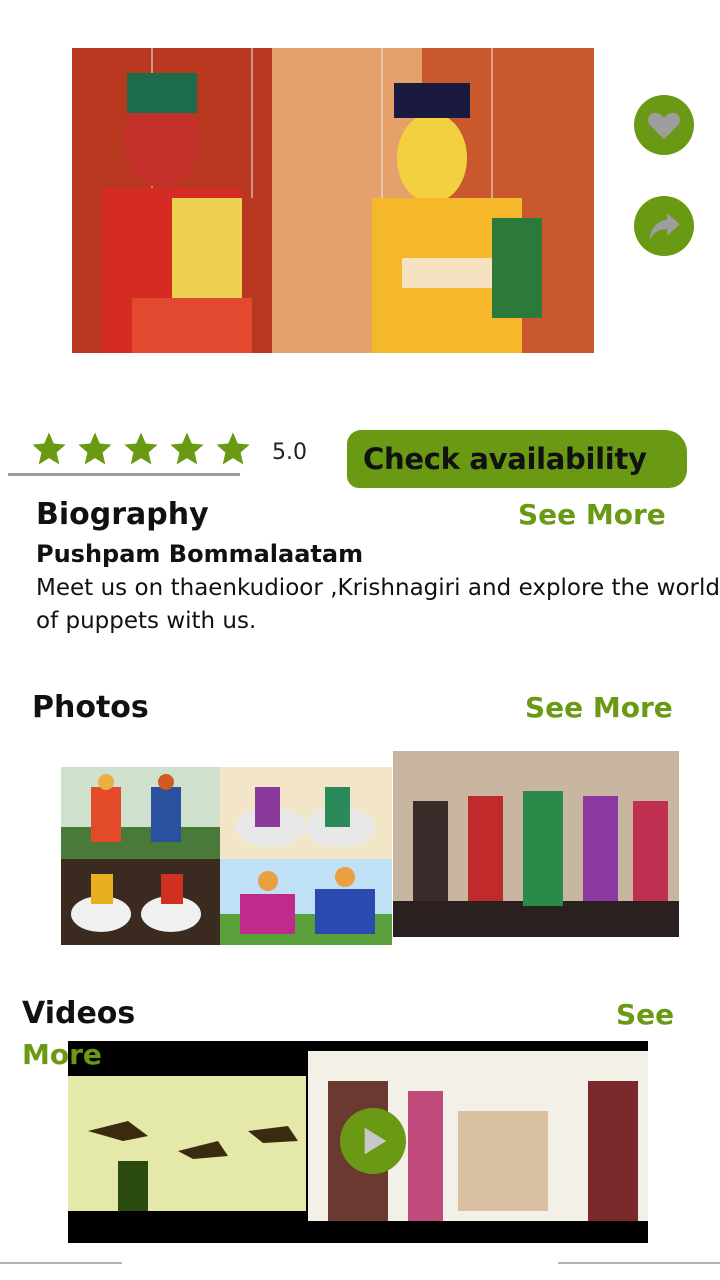 This screenshot has width=720, height=1280. What do you see at coordinates (79, 1013) in the screenshot?
I see `videos-title: Videos` at bounding box center [79, 1013].